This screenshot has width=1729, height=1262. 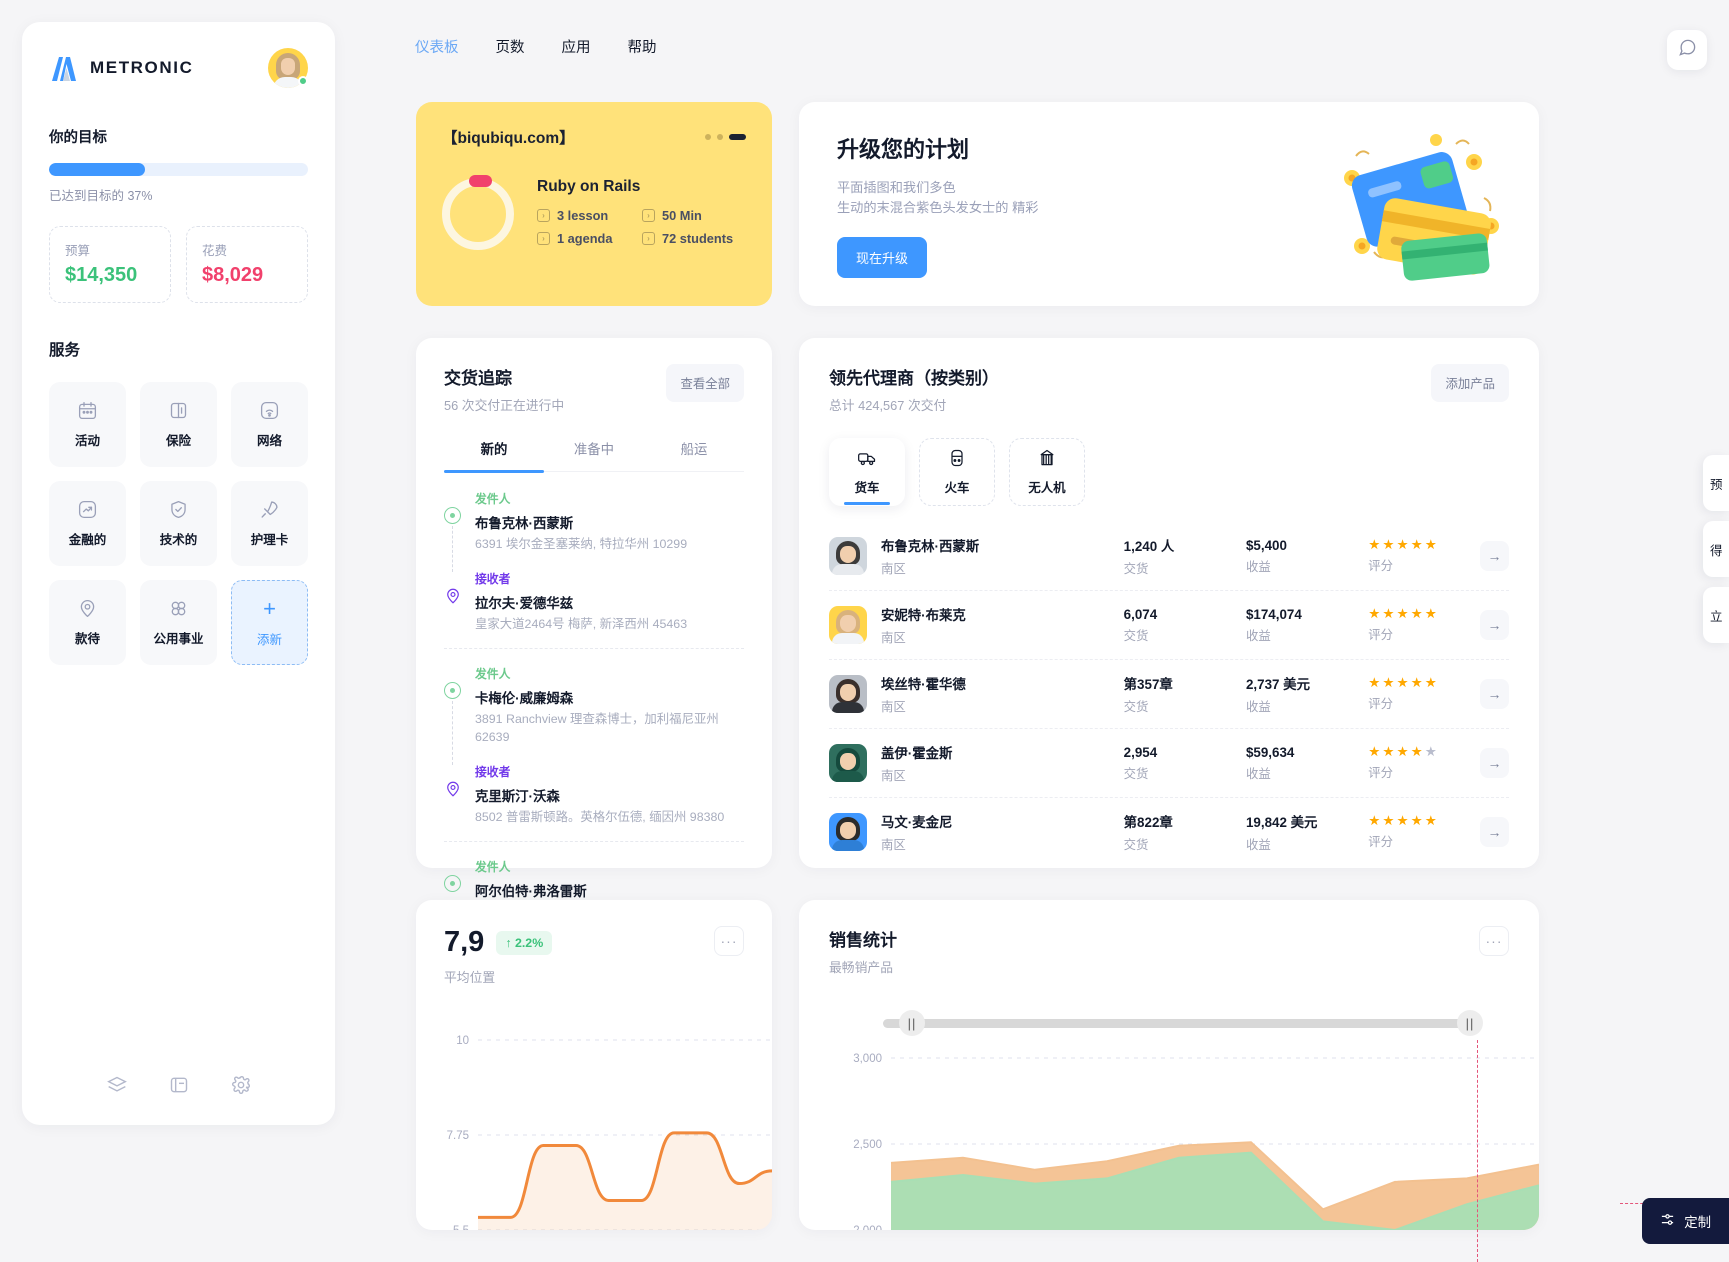 I want to click on position-value: 7,9, so click(x=464, y=942).